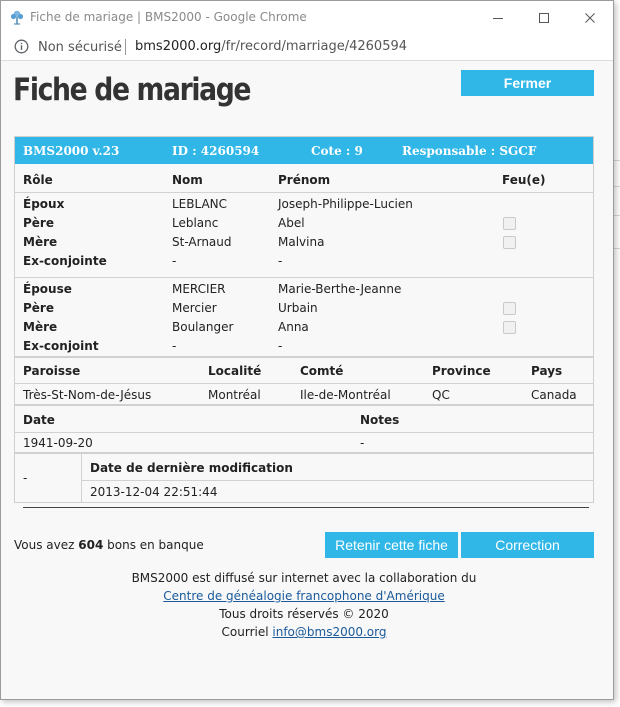 The height and width of the screenshot is (707, 620). I want to click on column-header-paroisse: Paroisse, so click(52, 371).